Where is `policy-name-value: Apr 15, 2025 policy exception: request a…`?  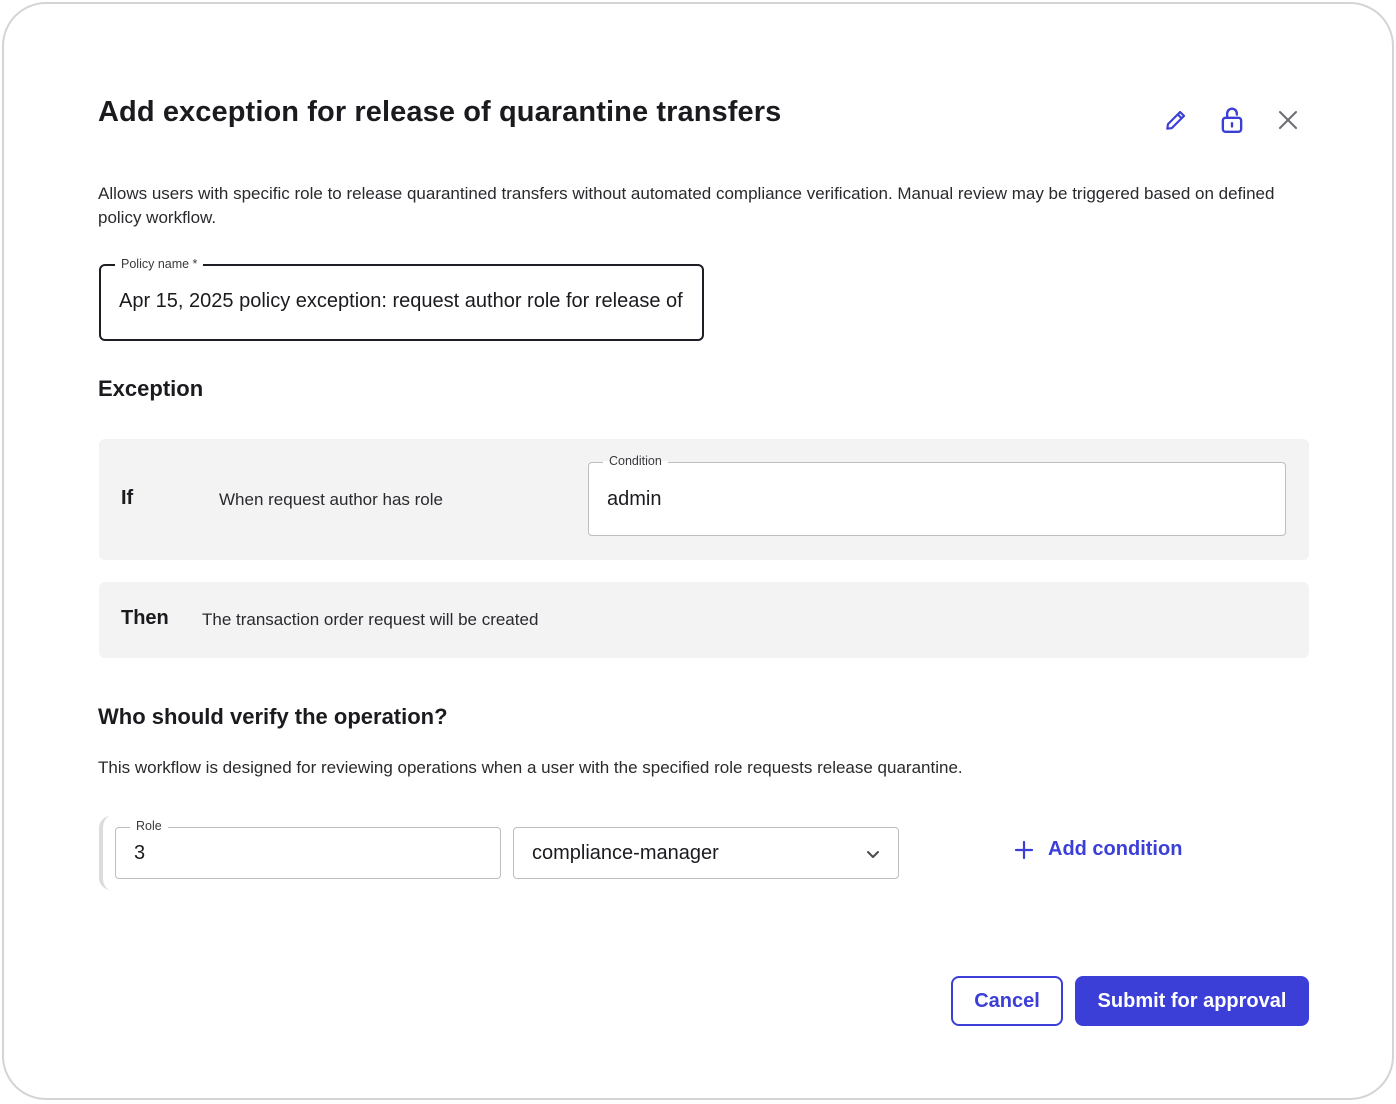
policy-name-value: Apr 15, 2025 policy exception: request a… is located at coordinates (401, 301).